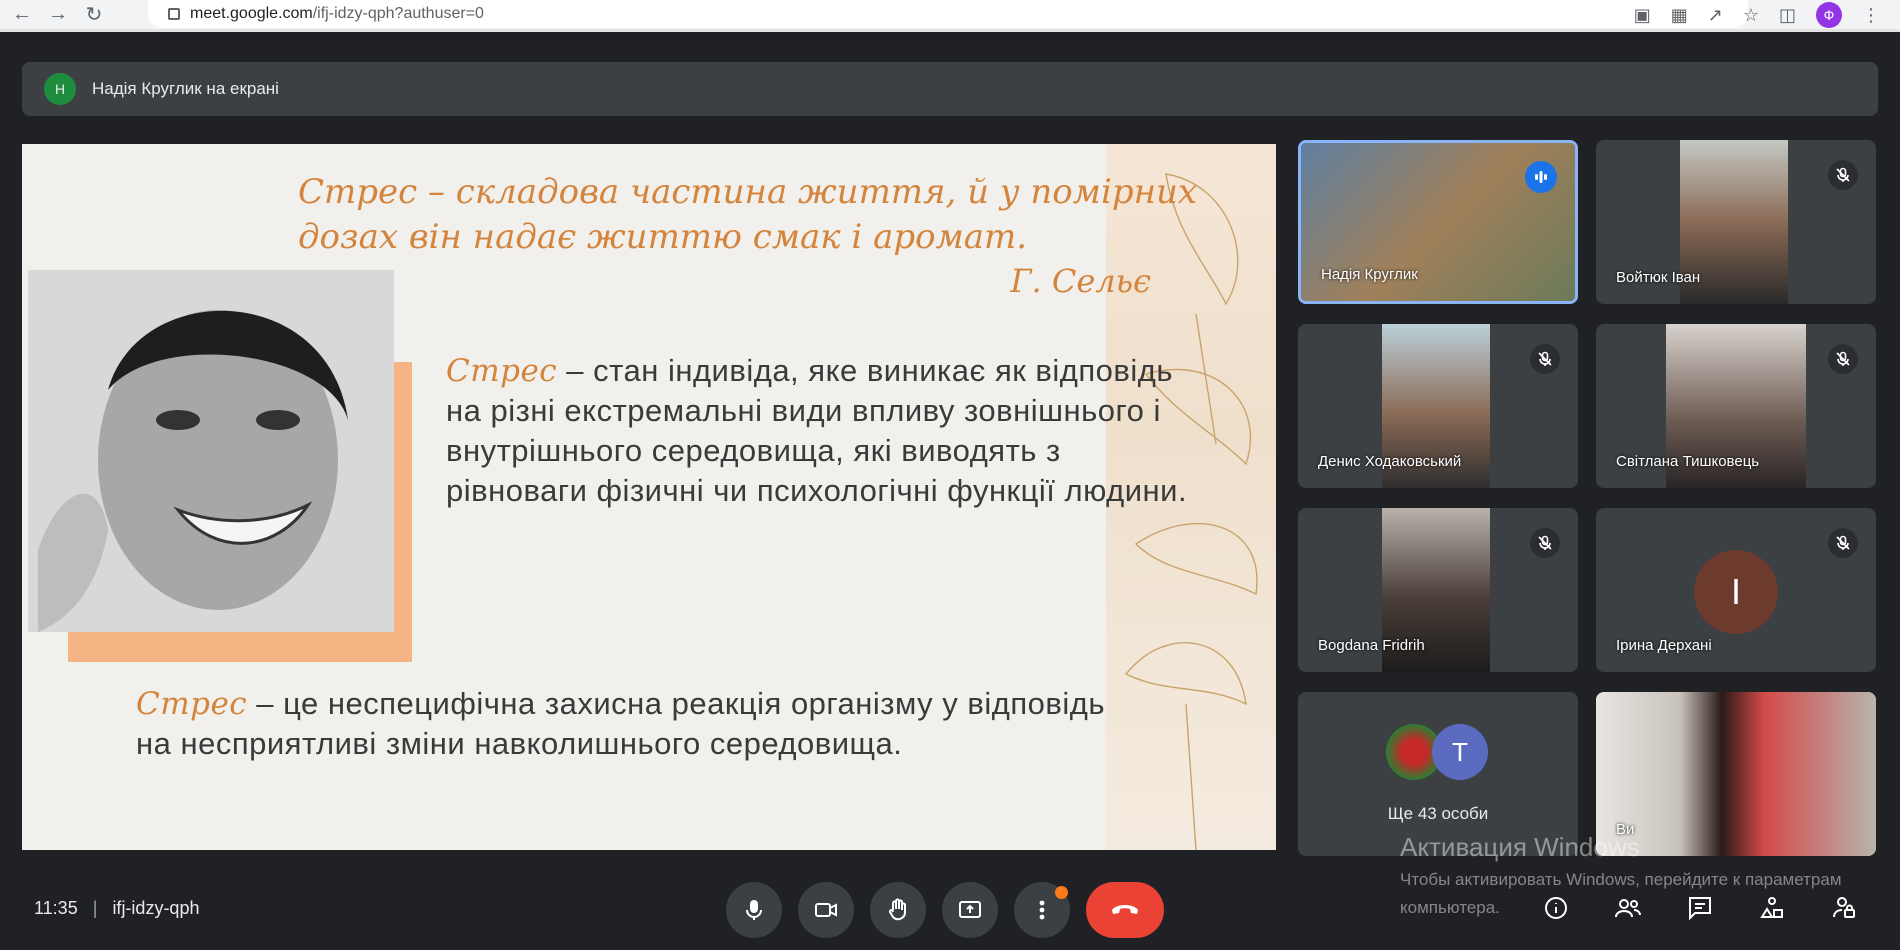  Describe the element at coordinates (174, 14) in the screenshot. I see `lock-icon` at that location.